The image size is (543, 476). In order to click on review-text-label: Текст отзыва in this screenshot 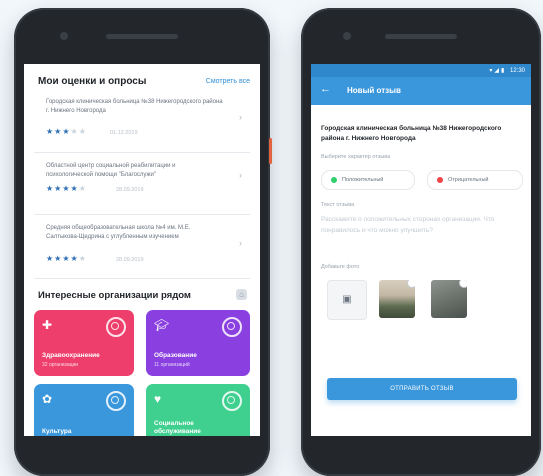, I will do `click(338, 205)`.